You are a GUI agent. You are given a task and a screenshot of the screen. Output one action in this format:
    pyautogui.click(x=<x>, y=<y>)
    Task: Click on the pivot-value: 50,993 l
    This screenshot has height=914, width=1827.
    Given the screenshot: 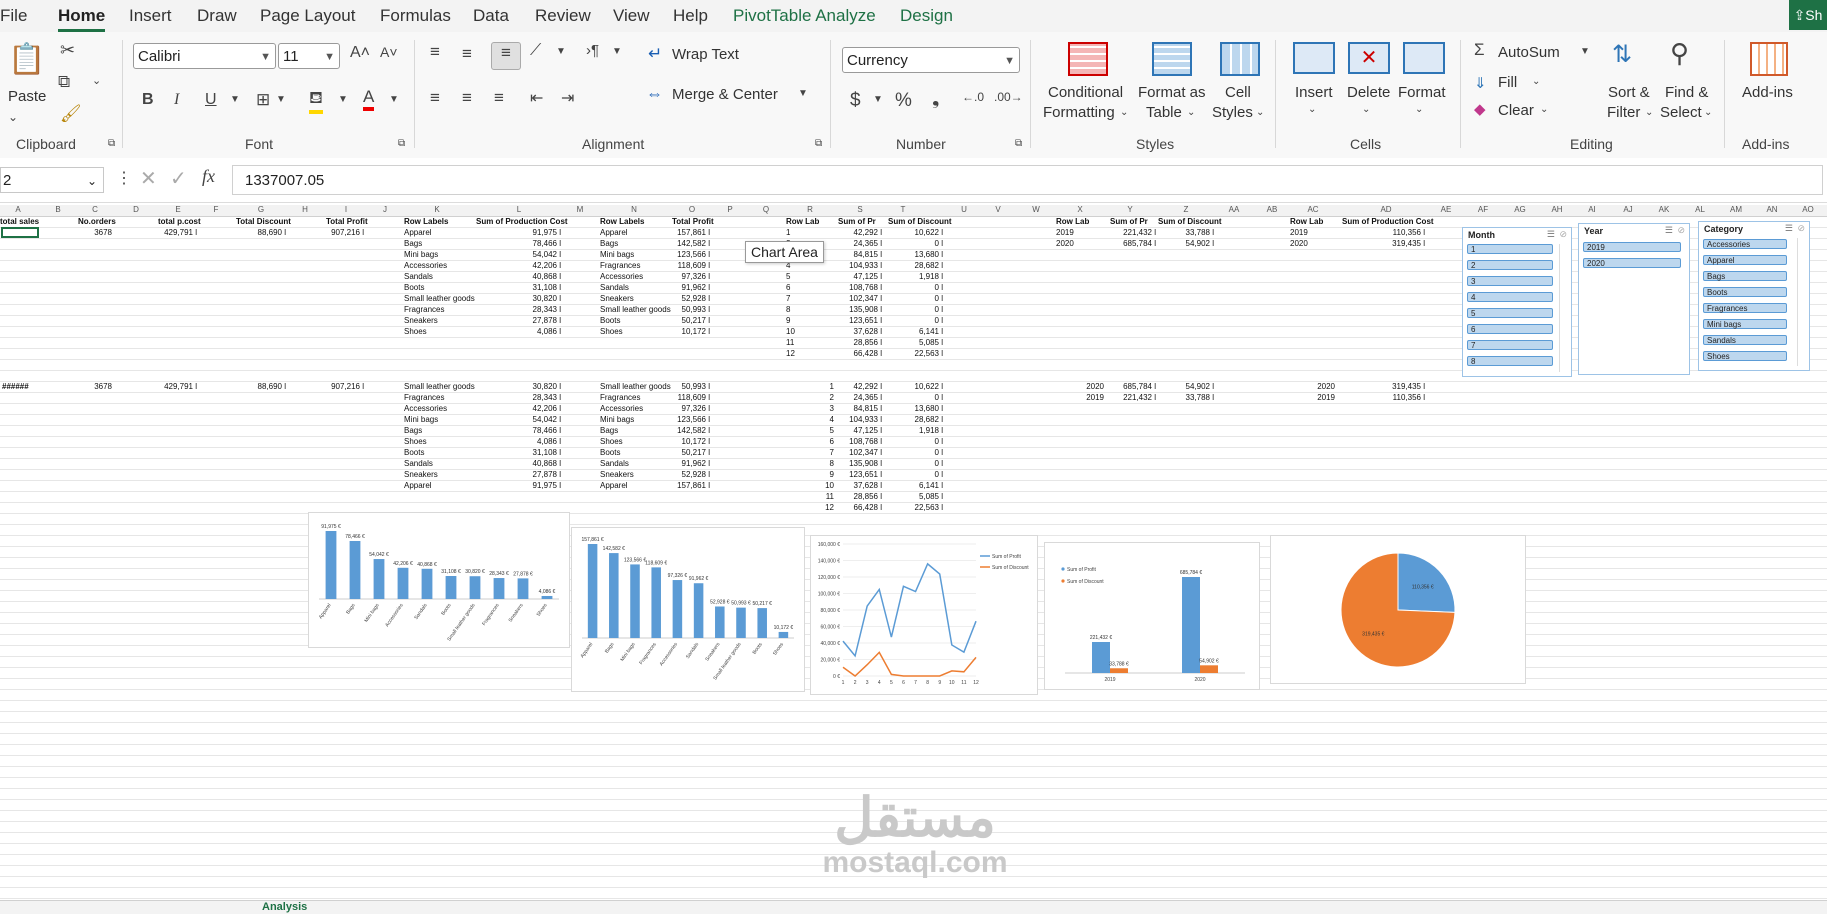 What is the action you would take?
    pyautogui.click(x=680, y=386)
    